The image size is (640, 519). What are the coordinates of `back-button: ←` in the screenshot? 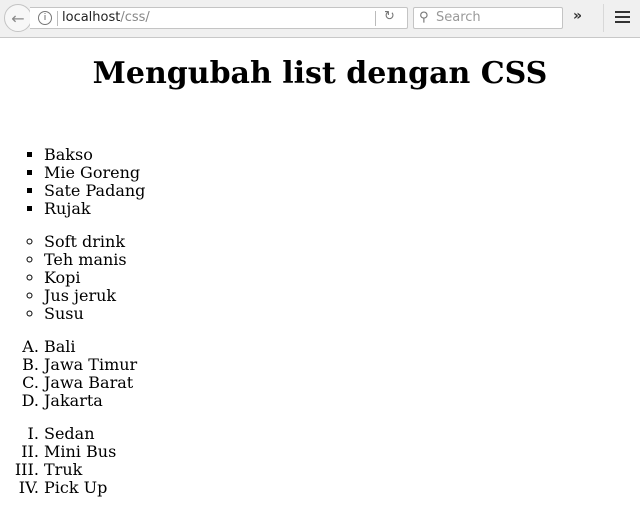 It's located at (18, 18).